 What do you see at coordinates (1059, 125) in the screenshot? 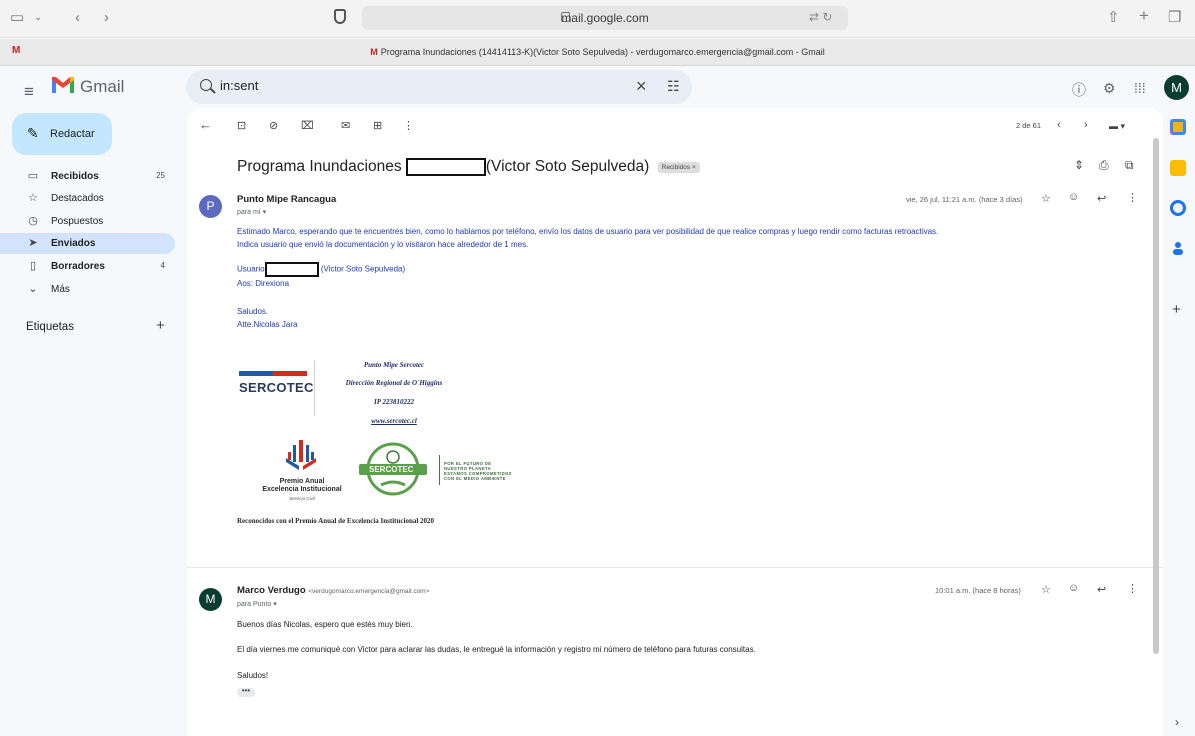
I see `newer-chevron-icon: ‹` at bounding box center [1059, 125].